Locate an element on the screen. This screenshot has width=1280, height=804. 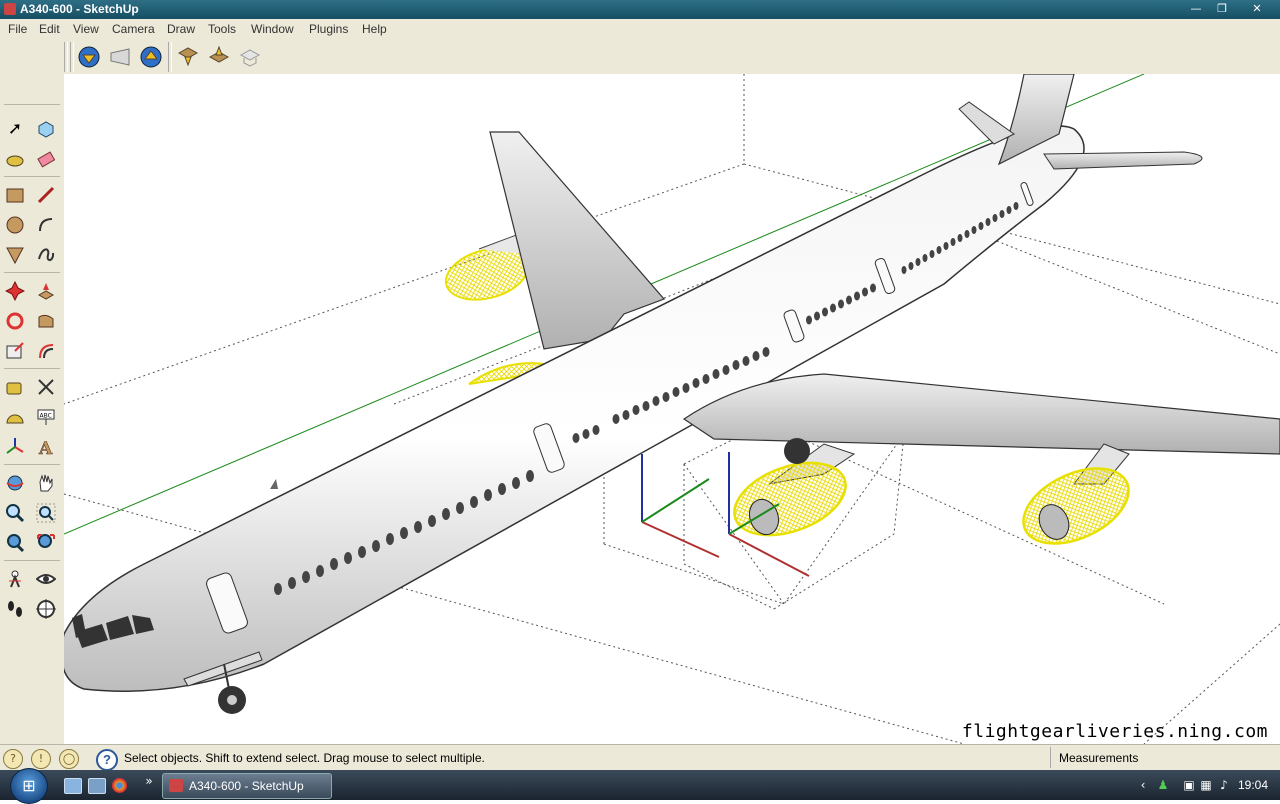
walk-icon is located at coordinates (15, 609).